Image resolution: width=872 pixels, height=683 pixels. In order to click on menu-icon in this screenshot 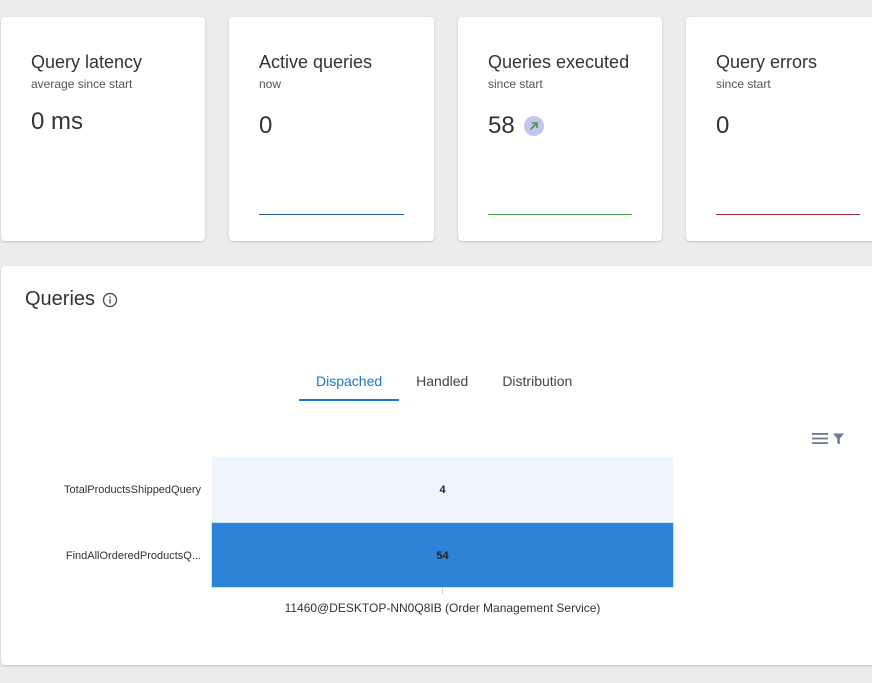, I will do `click(820, 438)`.